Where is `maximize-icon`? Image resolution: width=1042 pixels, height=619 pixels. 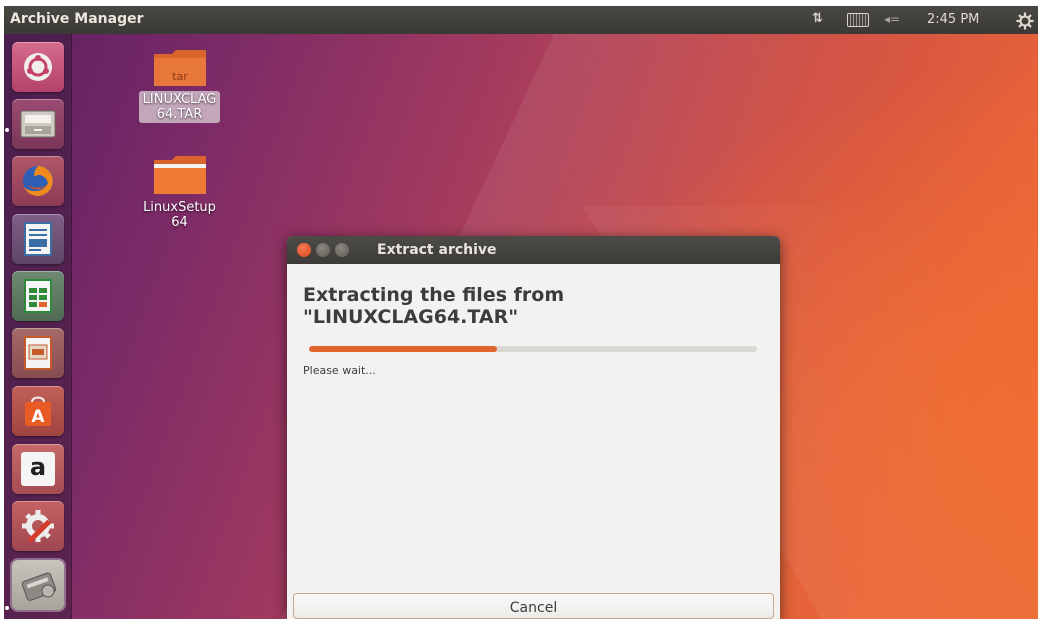 maximize-icon is located at coordinates (342, 250).